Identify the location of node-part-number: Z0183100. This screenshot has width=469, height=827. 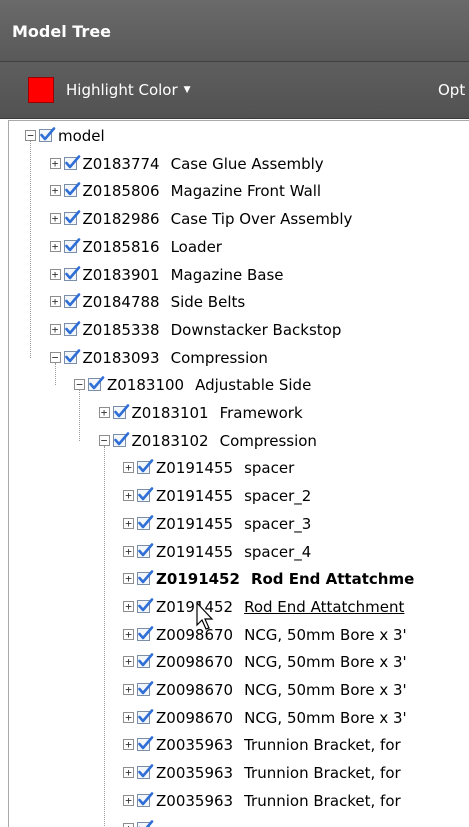
(146, 385).